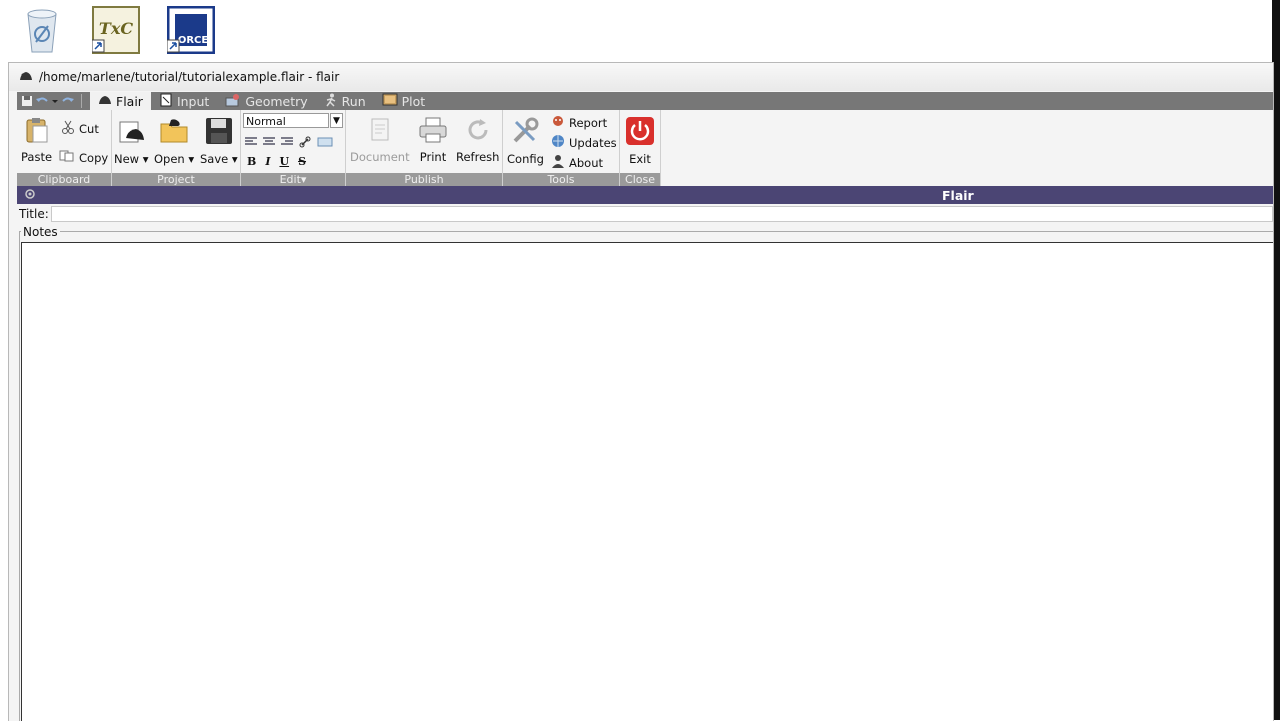 This screenshot has height=721, width=1280. I want to click on tab-flair: Flair, so click(120, 101).